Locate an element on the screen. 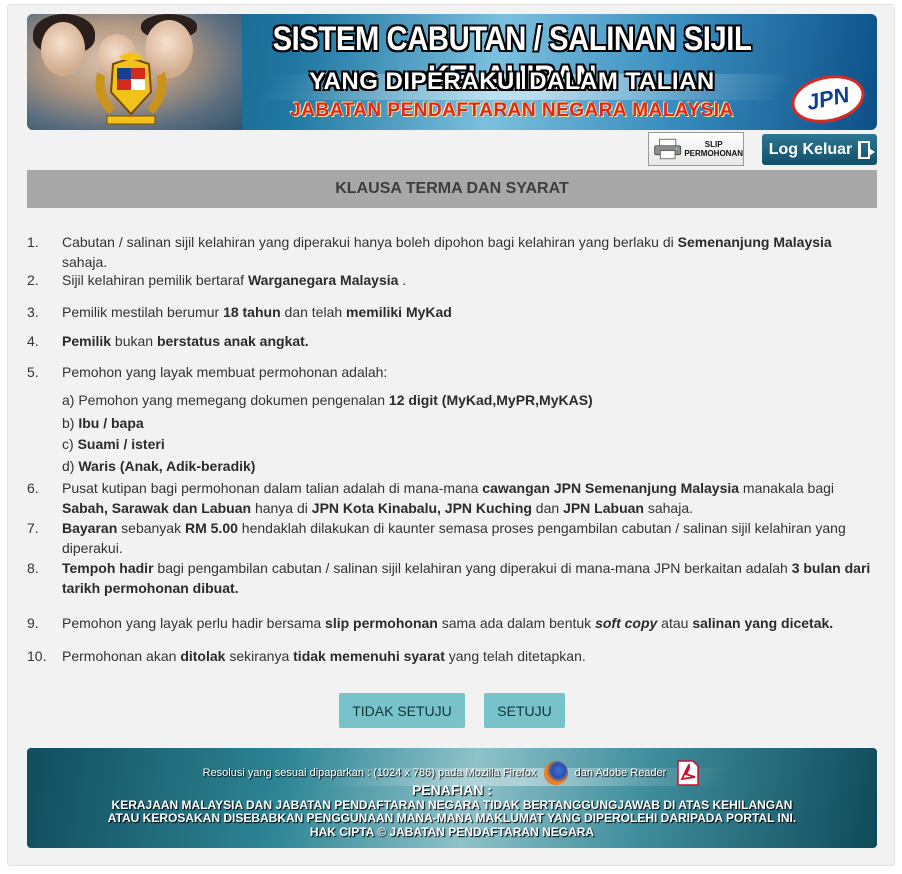 The image size is (902, 874). clause-number: 8. is located at coordinates (33, 568).